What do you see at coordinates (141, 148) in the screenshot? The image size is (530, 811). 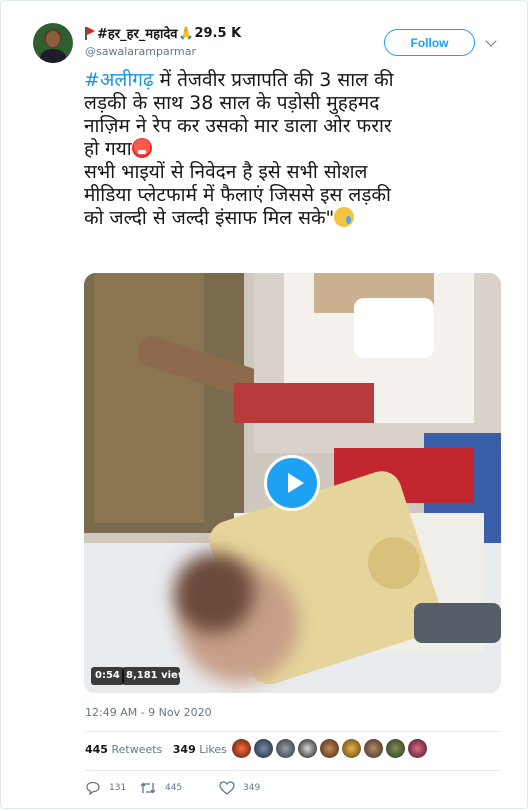 I see `hot-face-emoji-icon` at bounding box center [141, 148].